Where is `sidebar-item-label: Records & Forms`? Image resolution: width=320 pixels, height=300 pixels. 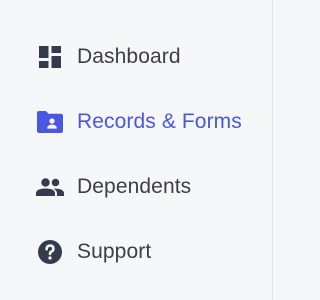
sidebar-item-label: Records & Forms is located at coordinates (159, 121).